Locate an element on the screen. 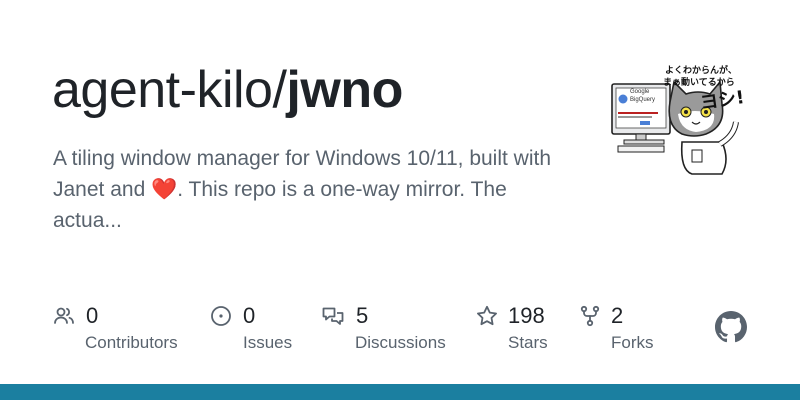 Image resolution: width=800 pixels, height=400 pixels. stat-contributors-label: Contributors is located at coordinates (131, 342).